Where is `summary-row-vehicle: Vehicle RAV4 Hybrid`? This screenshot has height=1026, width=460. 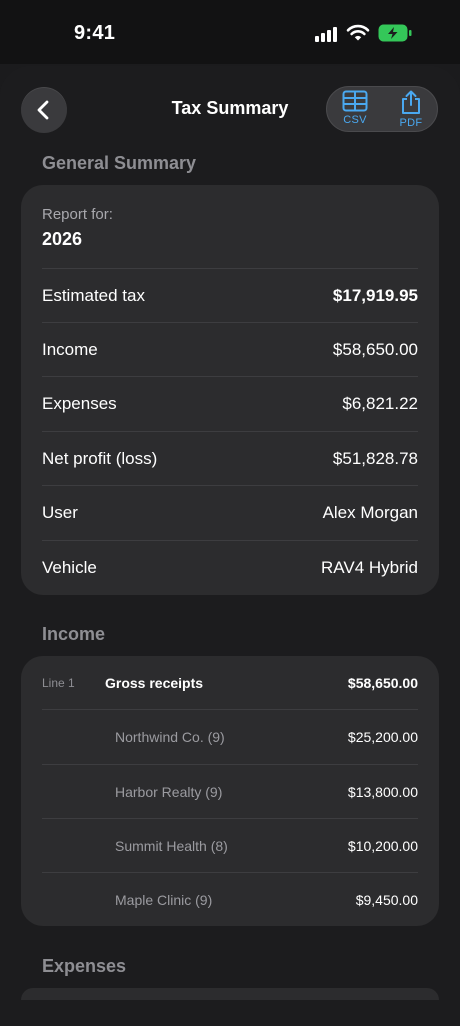
summary-row-vehicle: Vehicle RAV4 Hybrid is located at coordinates (230, 567).